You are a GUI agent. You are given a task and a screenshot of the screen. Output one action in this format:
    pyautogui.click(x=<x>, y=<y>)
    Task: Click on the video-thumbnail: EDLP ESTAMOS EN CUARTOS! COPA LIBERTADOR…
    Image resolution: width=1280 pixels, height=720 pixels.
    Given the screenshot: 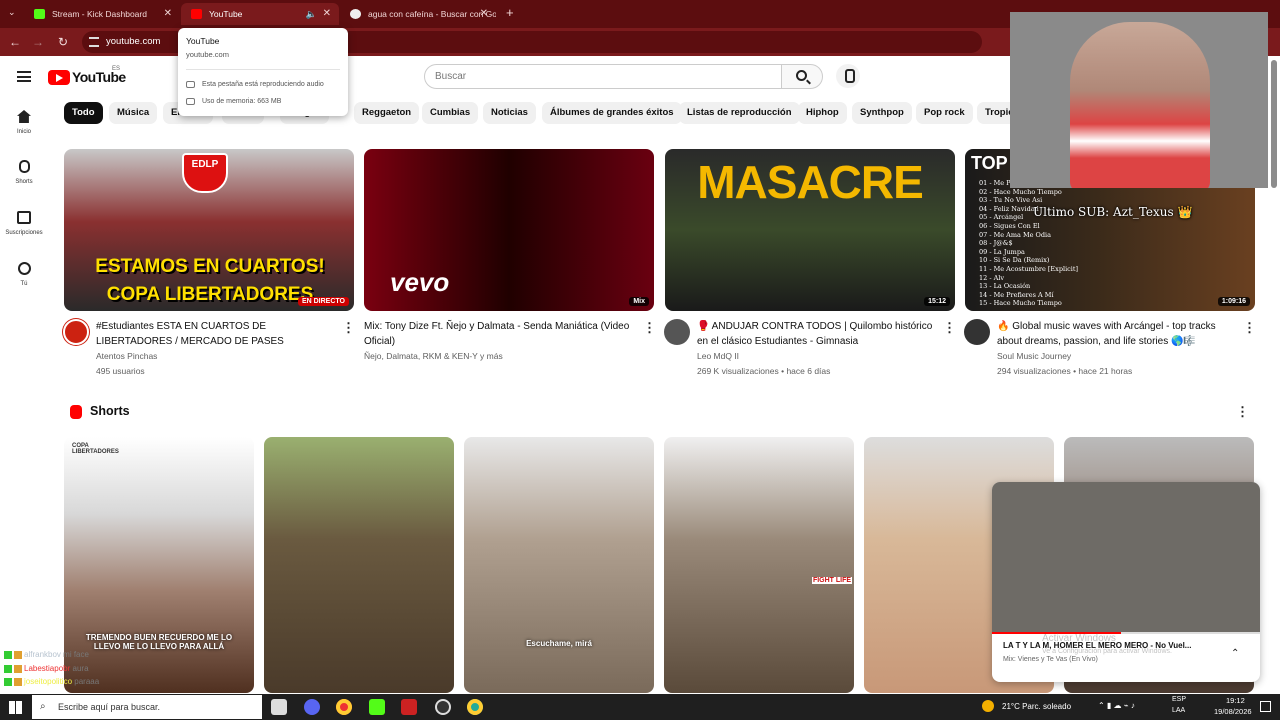 What is the action you would take?
    pyautogui.click(x=209, y=230)
    